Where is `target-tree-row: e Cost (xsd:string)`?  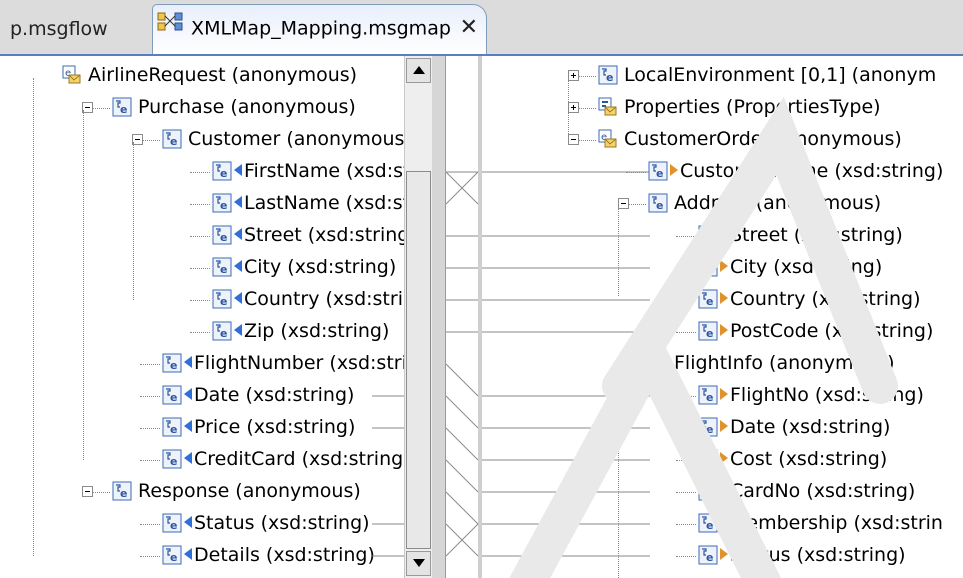 target-tree-row: e Cost (xsd:string) is located at coordinates (722, 460).